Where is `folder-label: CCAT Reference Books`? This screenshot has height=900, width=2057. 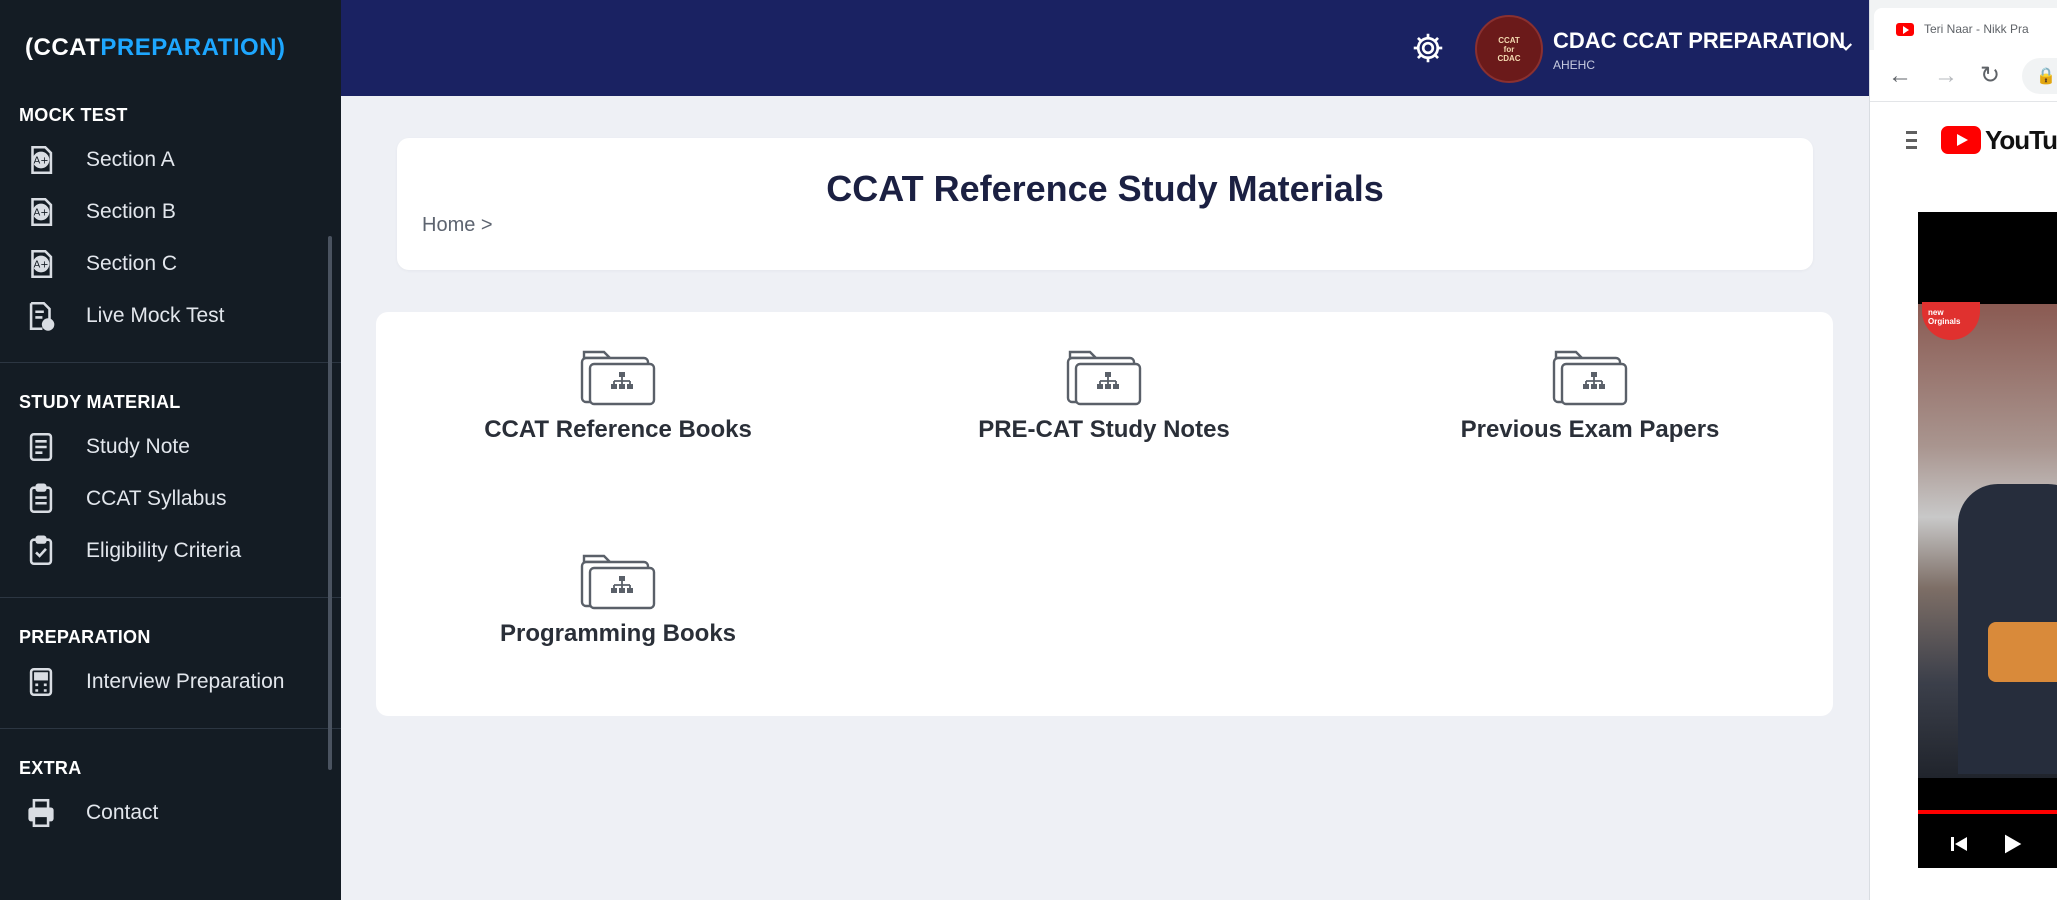 folder-label: CCAT Reference Books is located at coordinates (618, 429).